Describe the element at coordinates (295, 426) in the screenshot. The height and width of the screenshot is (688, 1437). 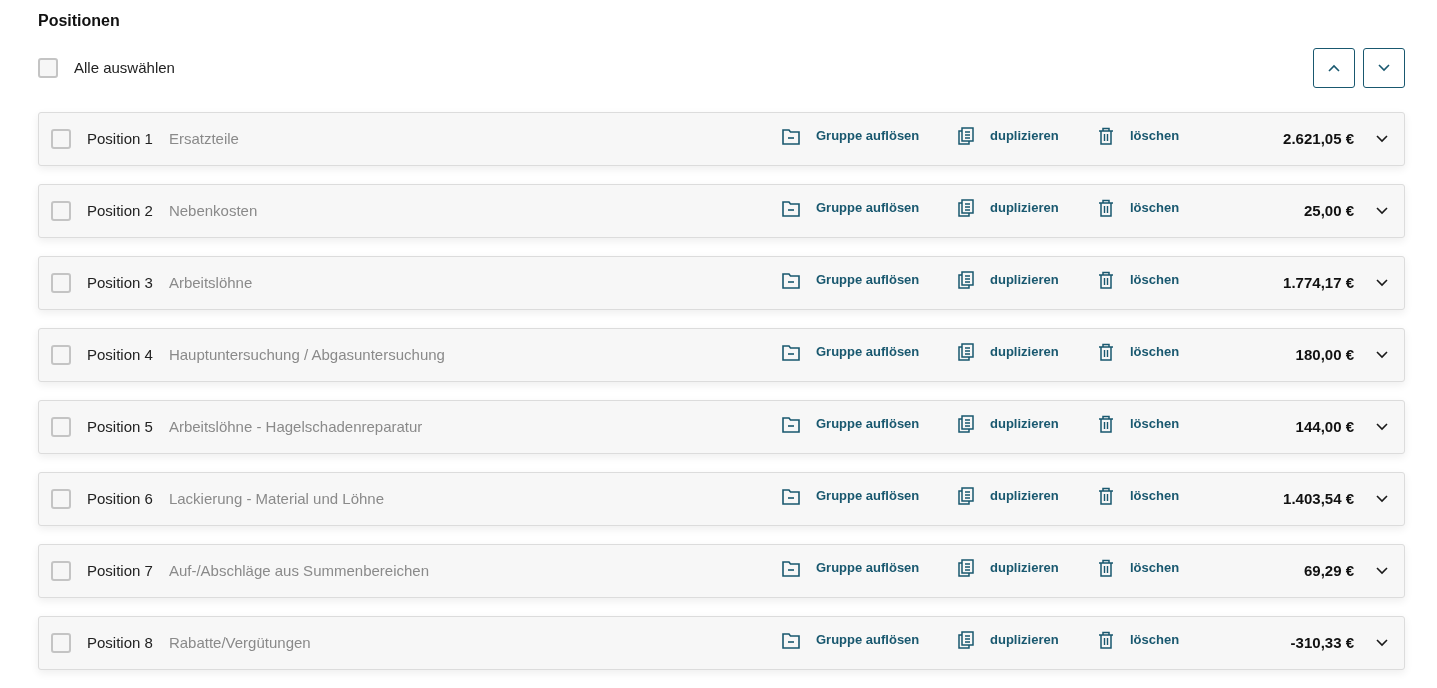
I see `position-title: Arbeitslöhne - Hagelschadenreparatur` at that location.